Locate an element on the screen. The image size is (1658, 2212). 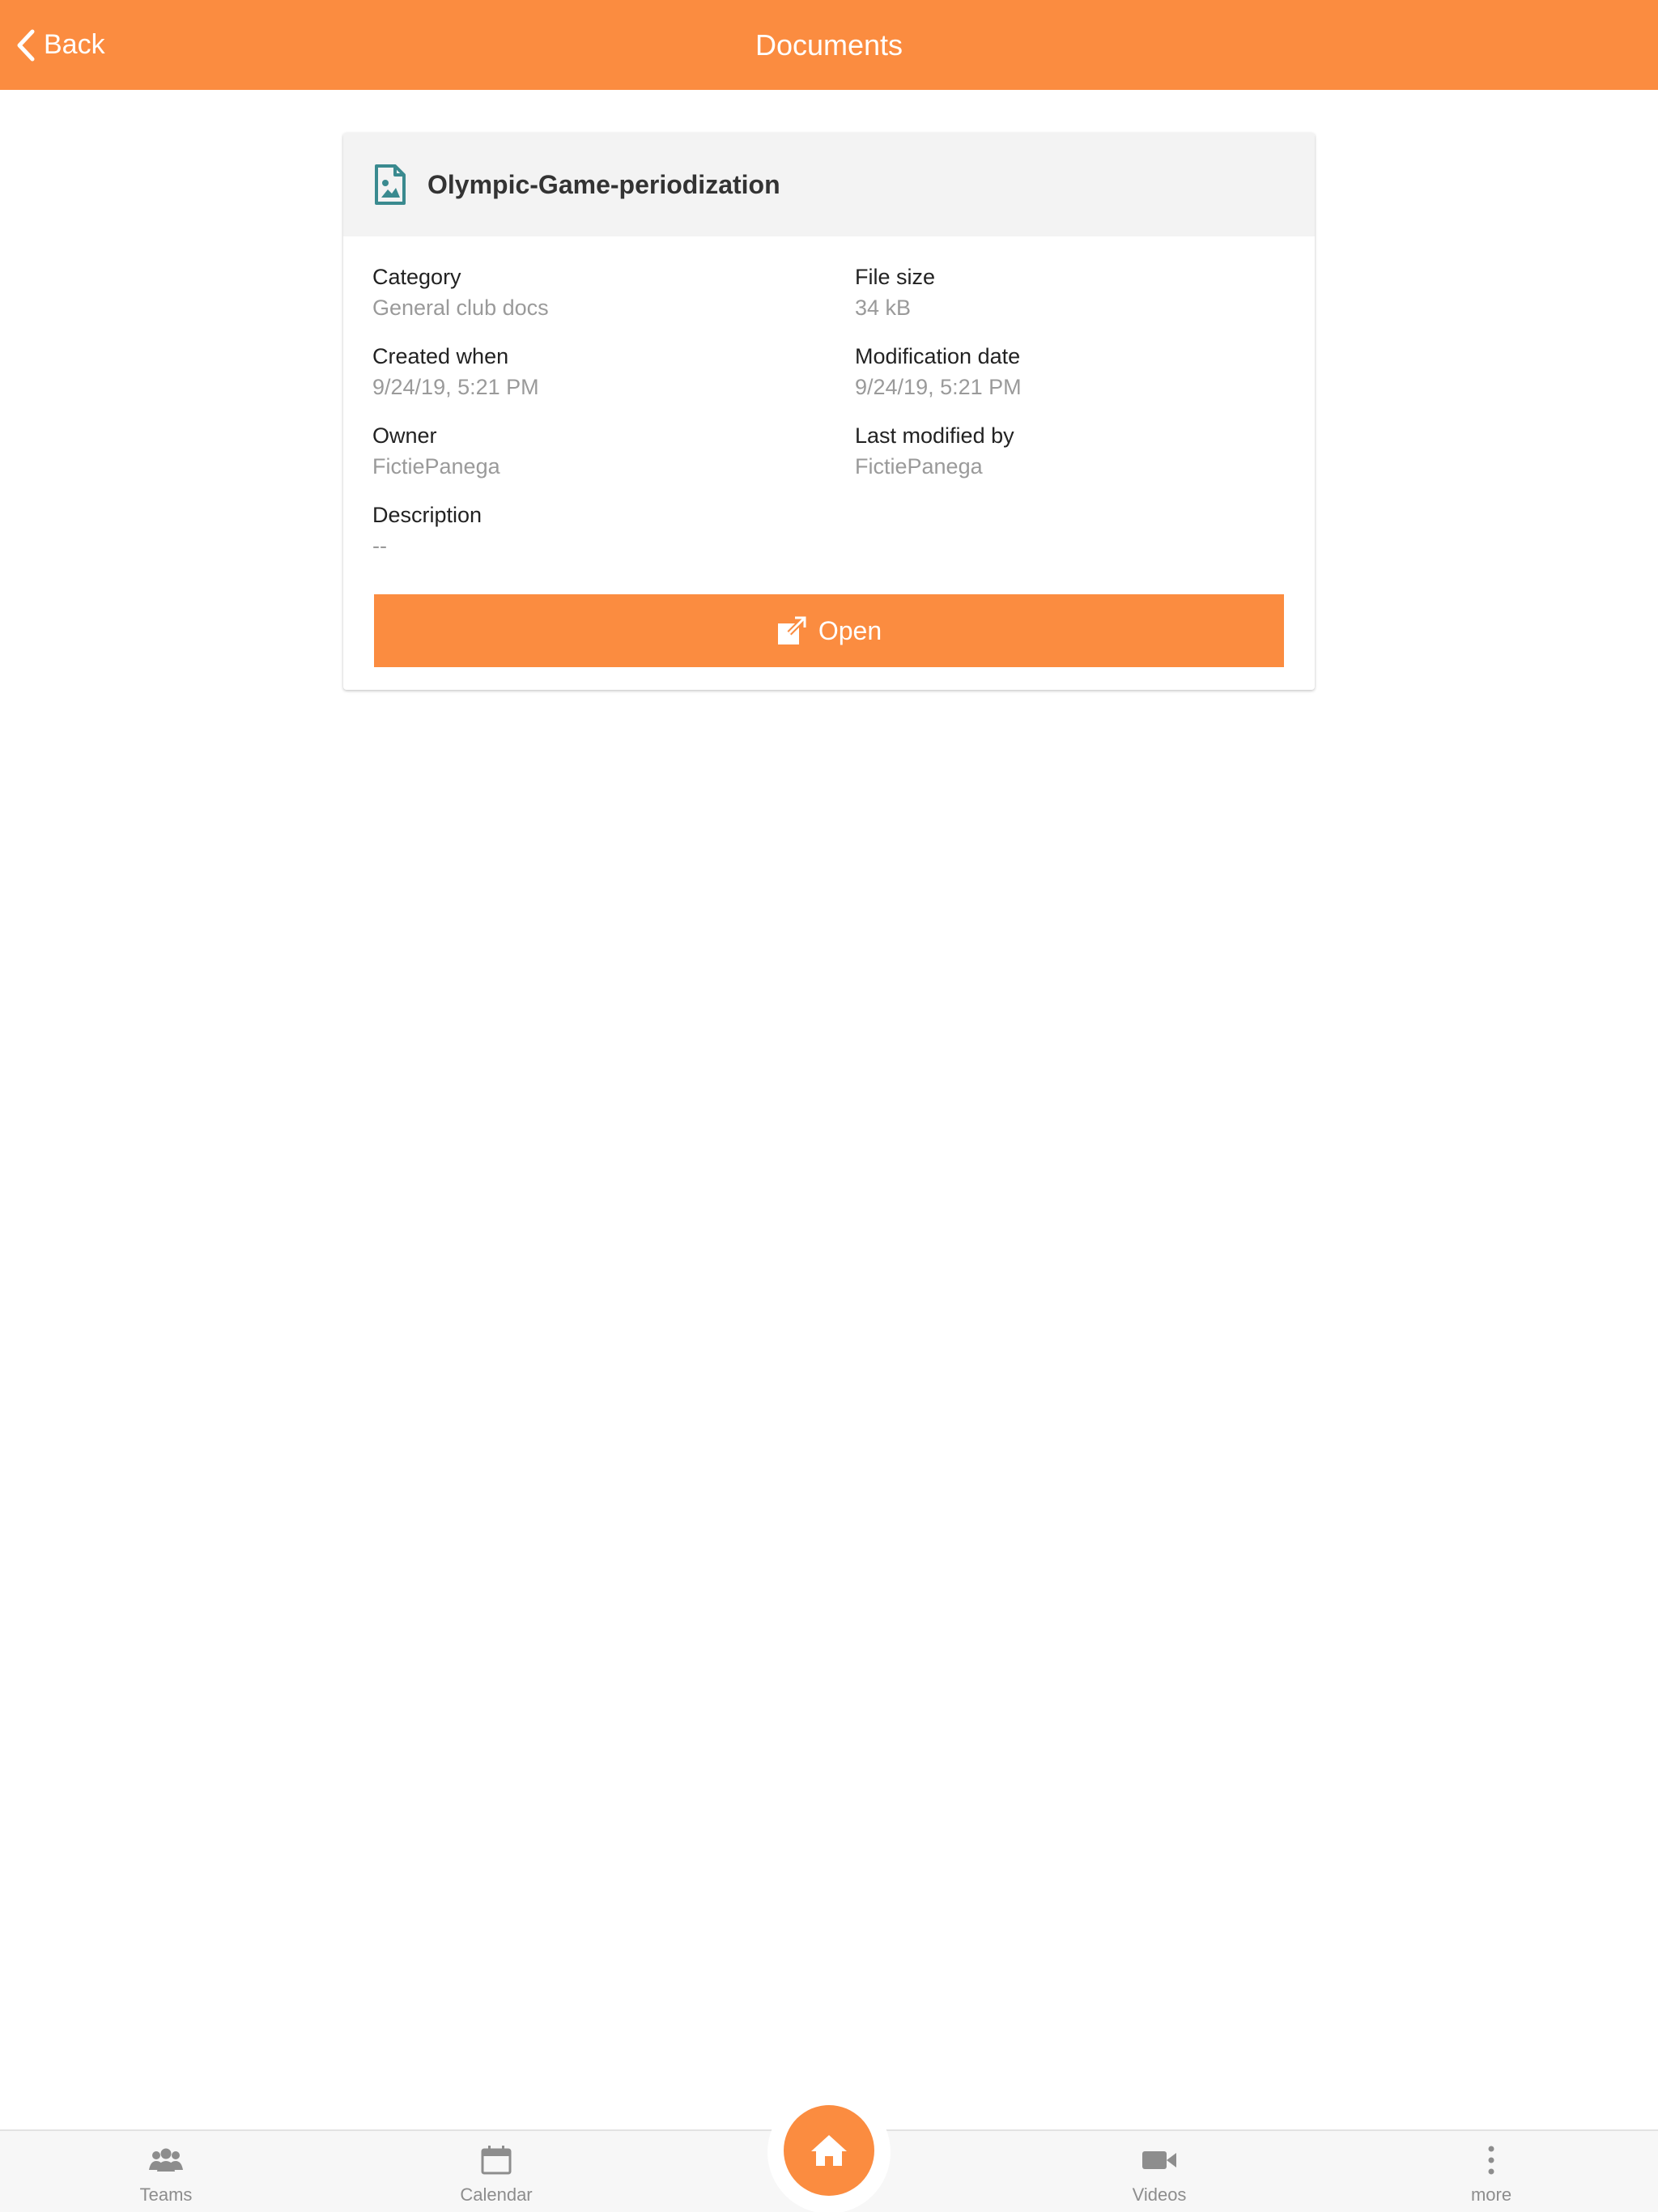
top-bar: Back Documents is located at coordinates (829, 45).